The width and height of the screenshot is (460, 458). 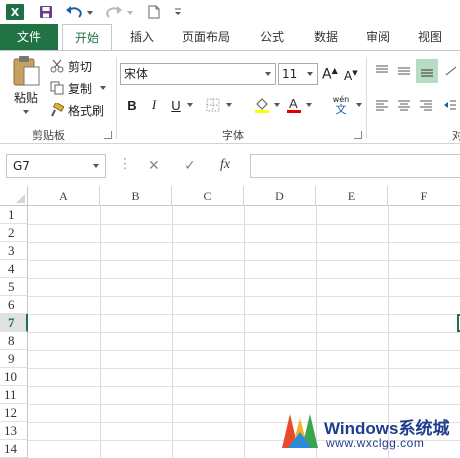 I want to click on column-header-f: F, so click(x=424, y=196).